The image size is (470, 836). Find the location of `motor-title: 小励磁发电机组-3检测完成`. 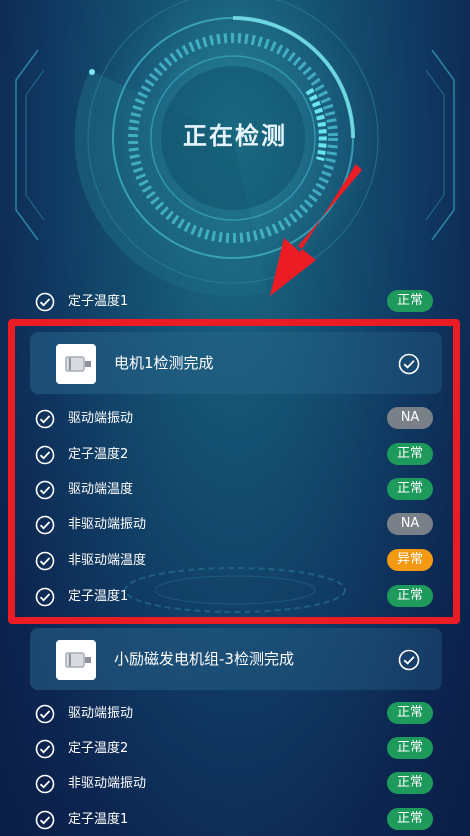

motor-title: 小励磁发电机组-3检测完成 is located at coordinates (204, 659).